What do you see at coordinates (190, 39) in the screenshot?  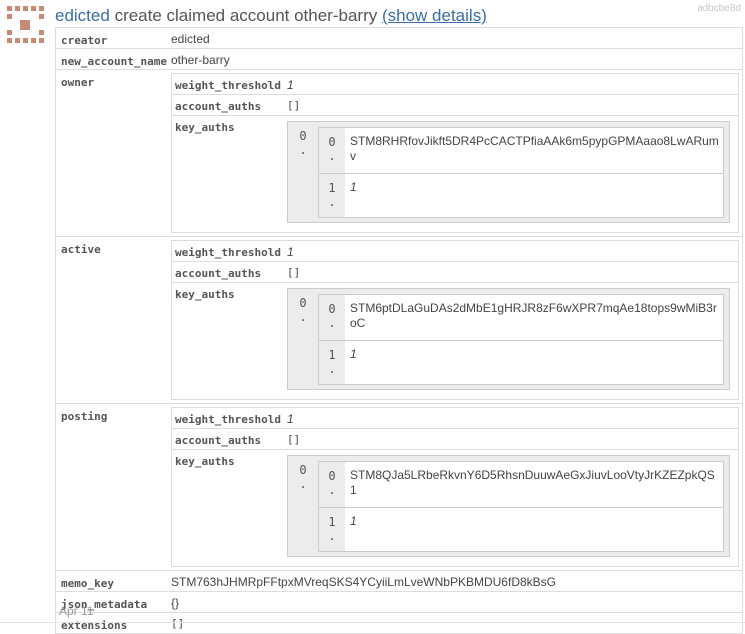 I see `field-value: edicted` at bounding box center [190, 39].